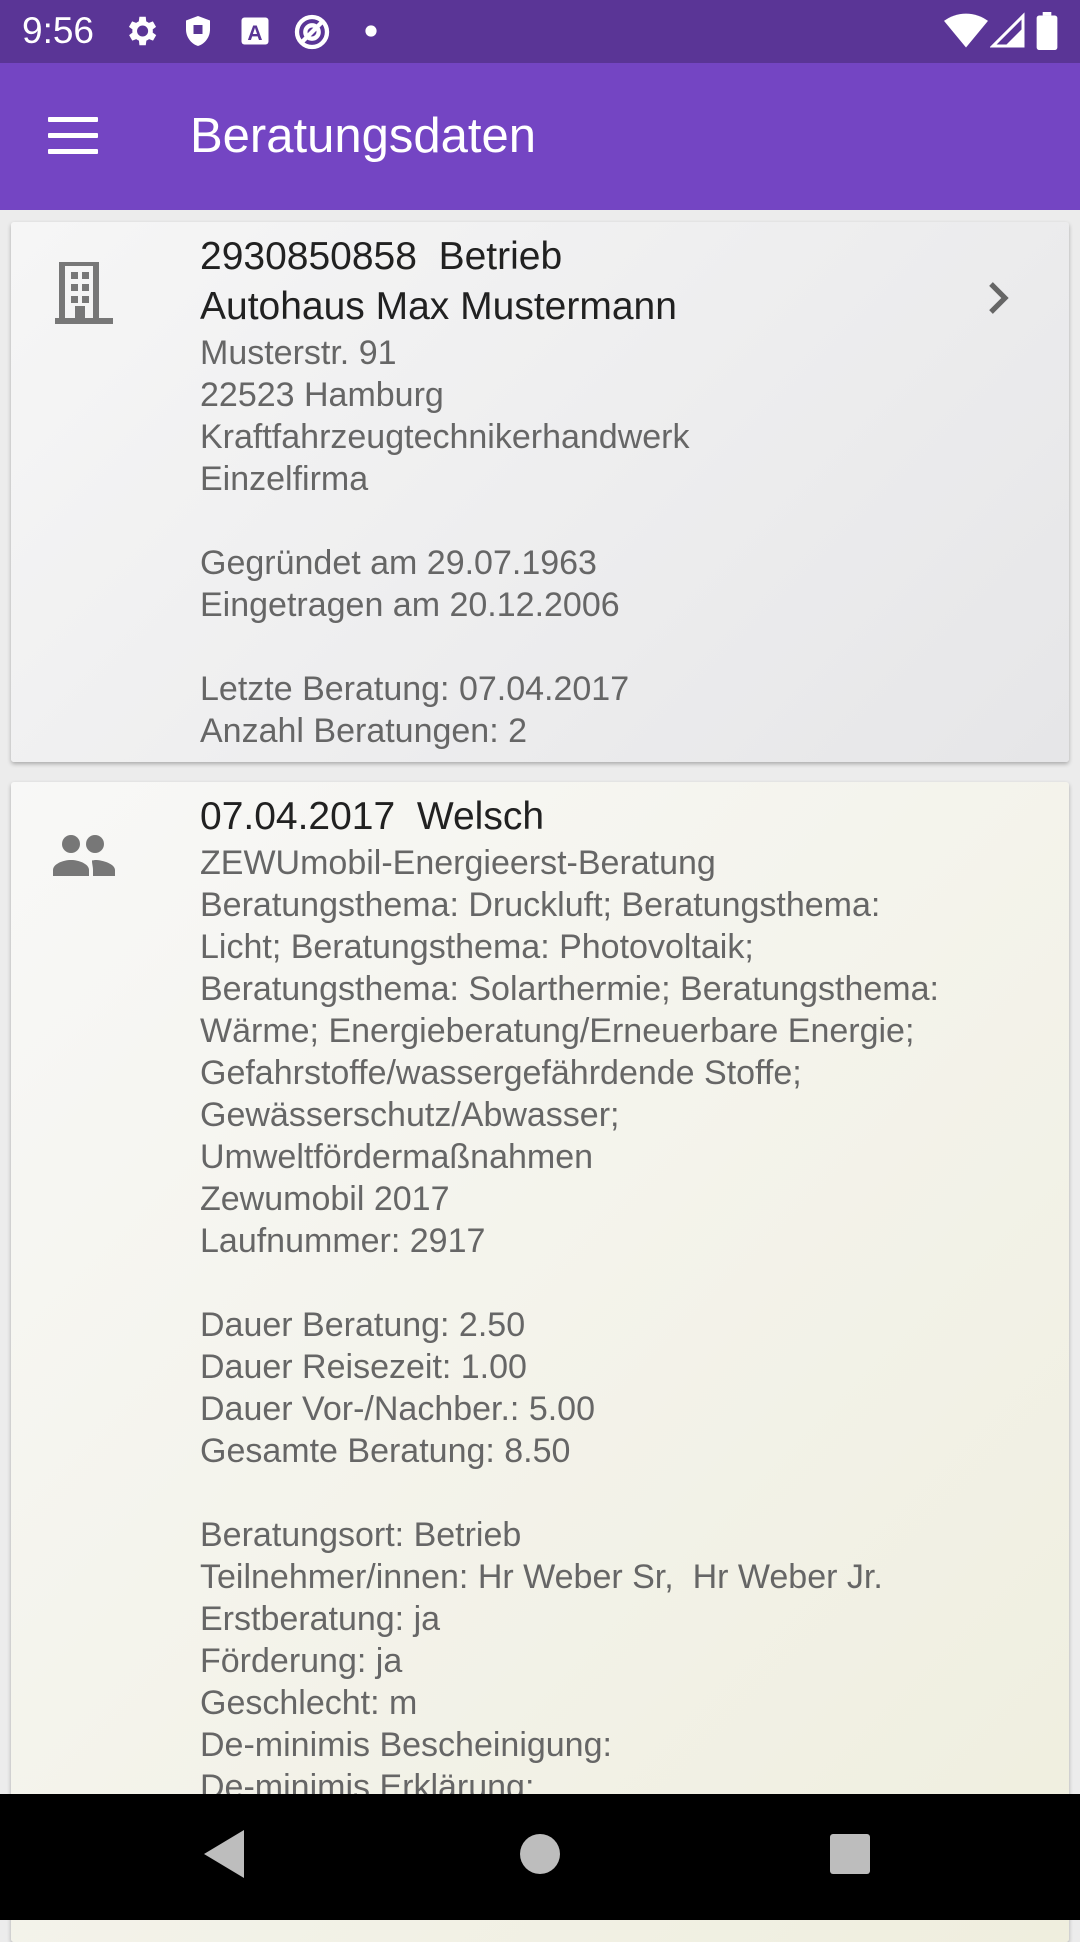 This screenshot has width=1080, height=1942. Describe the element at coordinates (284, 479) in the screenshot. I see `company-legal-form: Einzelfirma` at that location.